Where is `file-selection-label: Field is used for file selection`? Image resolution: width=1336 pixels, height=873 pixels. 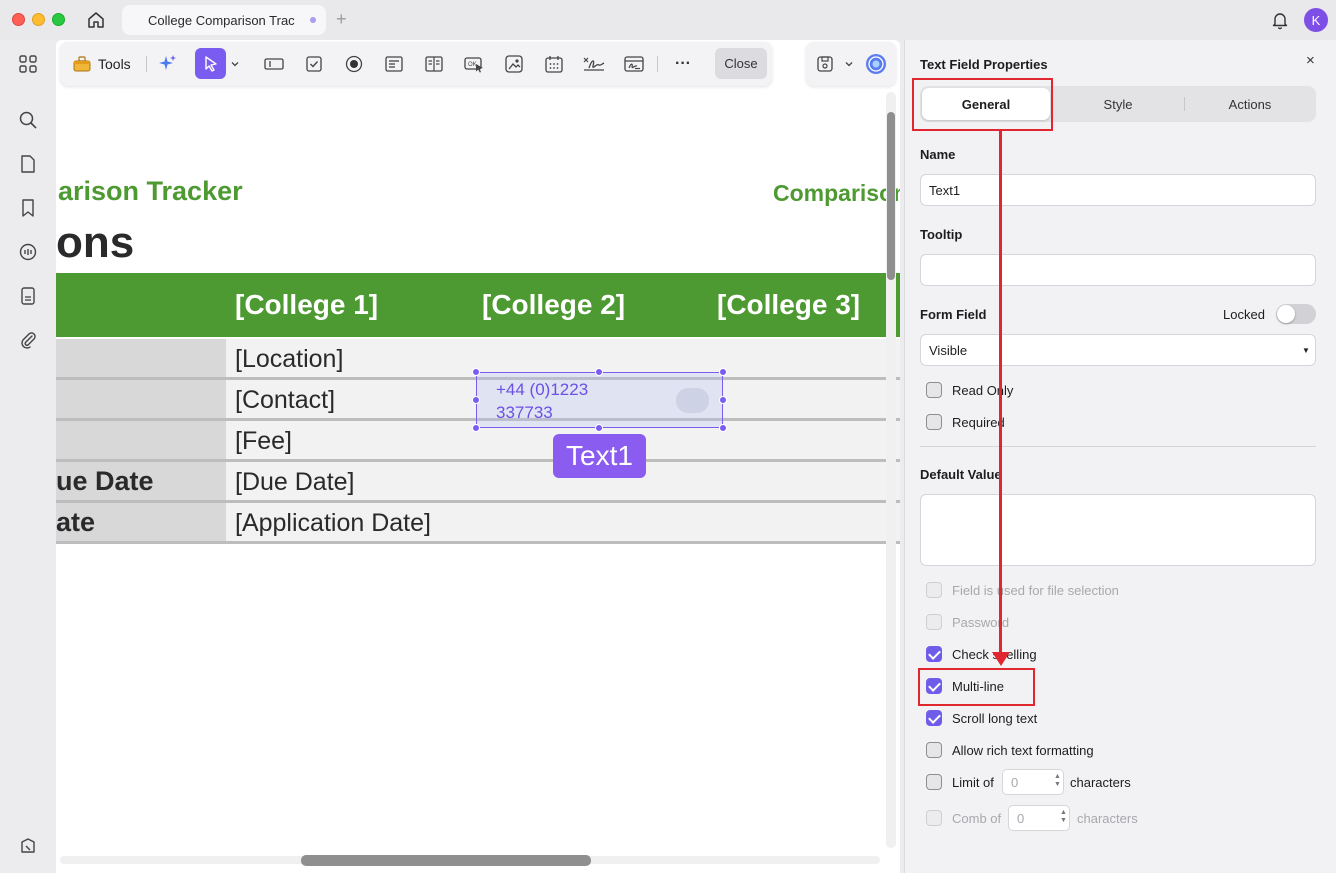
file-selection-label: Field is used for file selection is located at coordinates (1035, 590).